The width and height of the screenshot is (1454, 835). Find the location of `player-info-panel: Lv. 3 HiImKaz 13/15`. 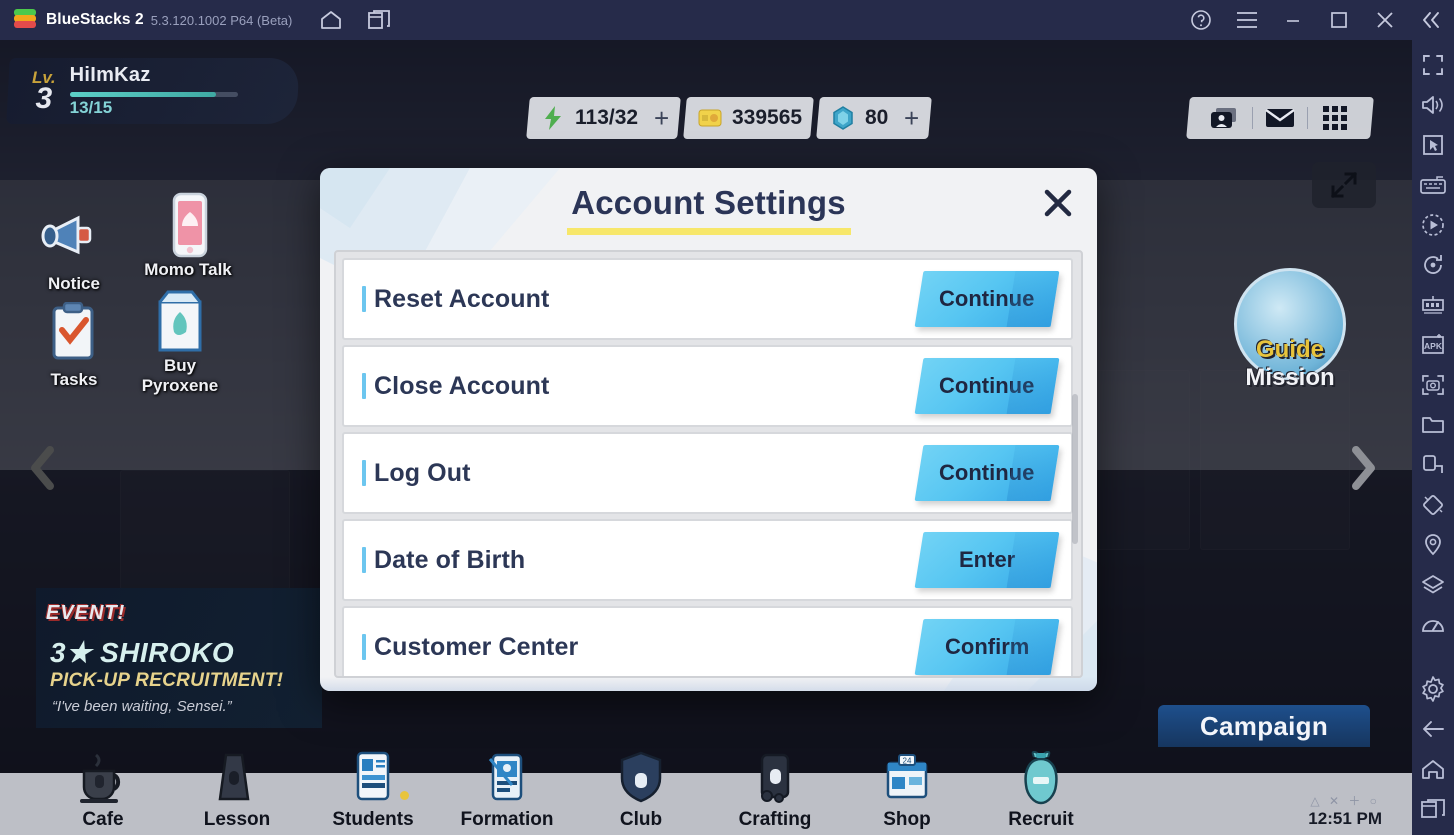

player-info-panel: Lv. 3 HiImKaz 13/15 is located at coordinates (153, 91).